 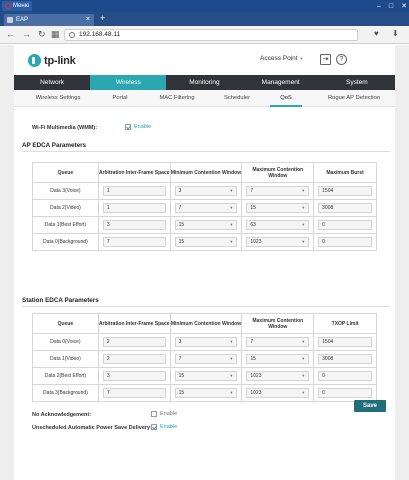 I want to click on queue-name: Data 1(Best Effort), so click(x=65, y=225).